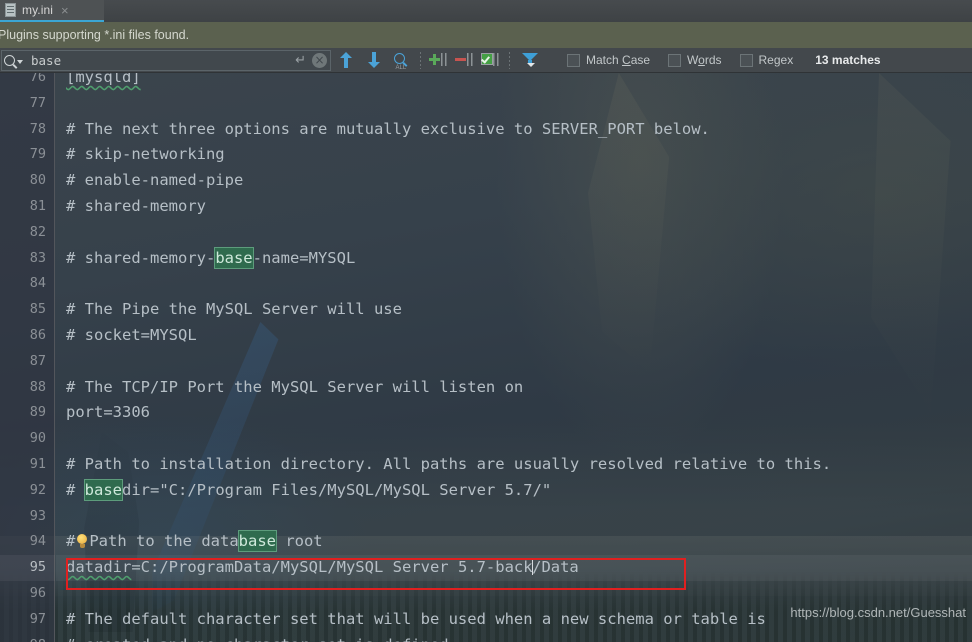 Image resolution: width=972 pixels, height=642 pixels. I want to click on filter-icon, so click(530, 60).